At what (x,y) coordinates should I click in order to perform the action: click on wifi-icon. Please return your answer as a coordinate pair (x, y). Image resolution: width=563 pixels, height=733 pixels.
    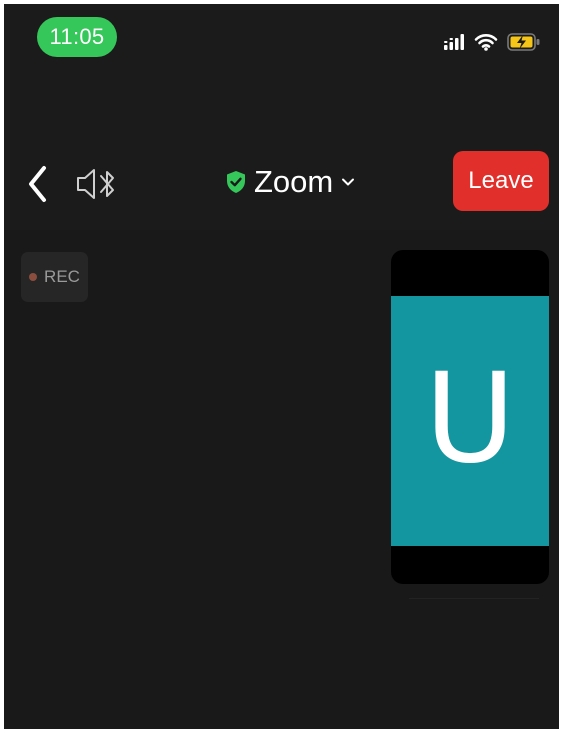
    Looking at the image, I should click on (486, 42).